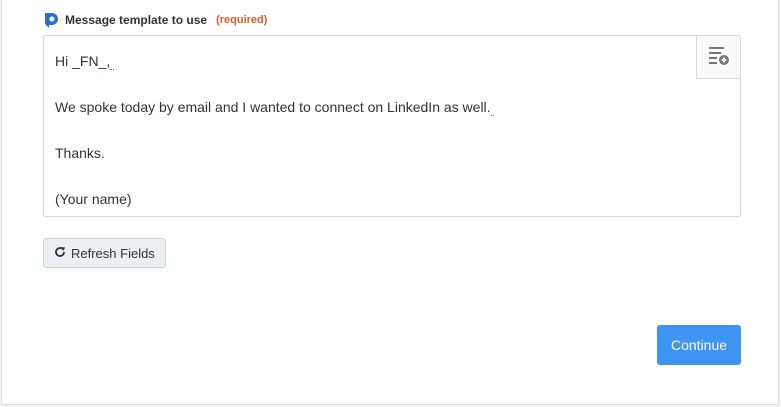 Image resolution: width=781 pixels, height=407 pixels. I want to click on insert-field-icon, so click(719, 57).